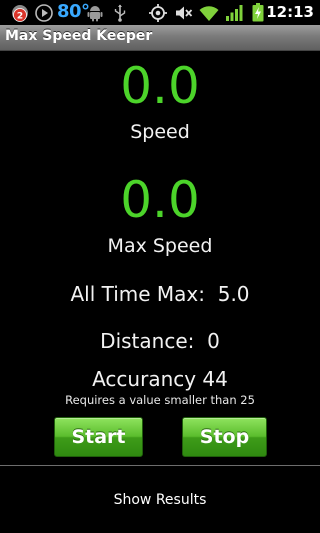  I want to click on accuracy-hint: Requires a value smaller than 25, so click(160, 400).